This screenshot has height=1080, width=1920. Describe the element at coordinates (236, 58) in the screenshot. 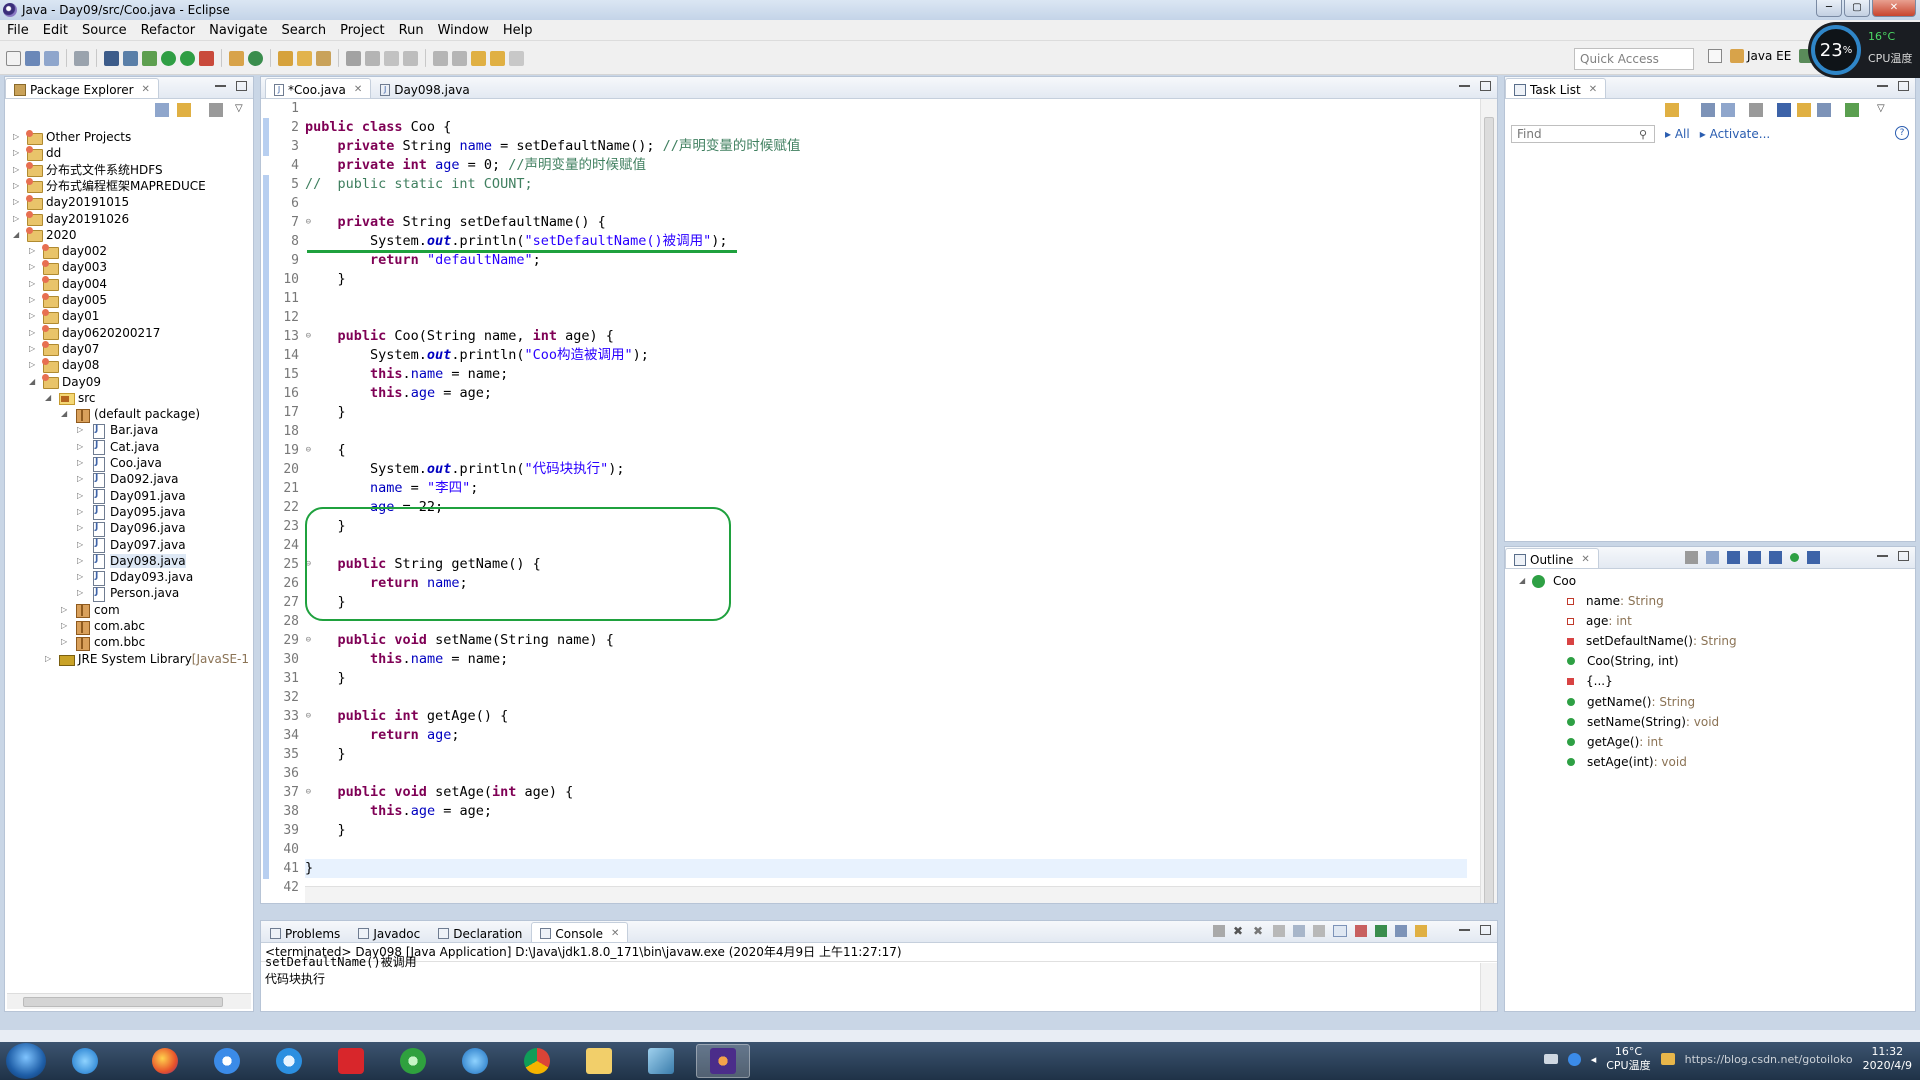

I see `new-java-project-icon` at that location.